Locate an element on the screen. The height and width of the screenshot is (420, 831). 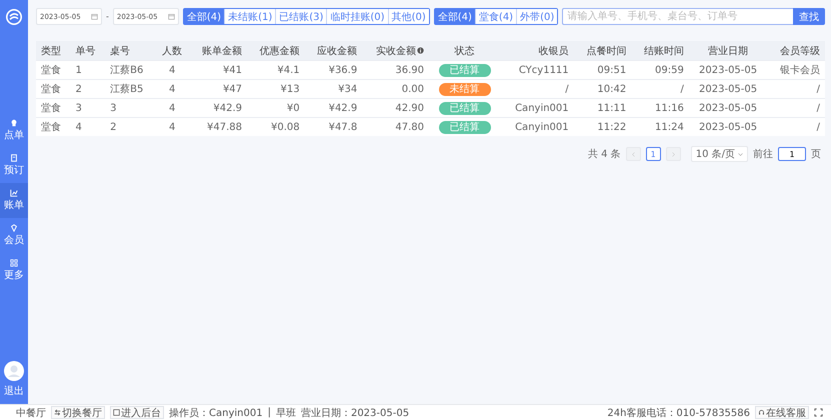
caret-icon is located at coordinates (740, 154).